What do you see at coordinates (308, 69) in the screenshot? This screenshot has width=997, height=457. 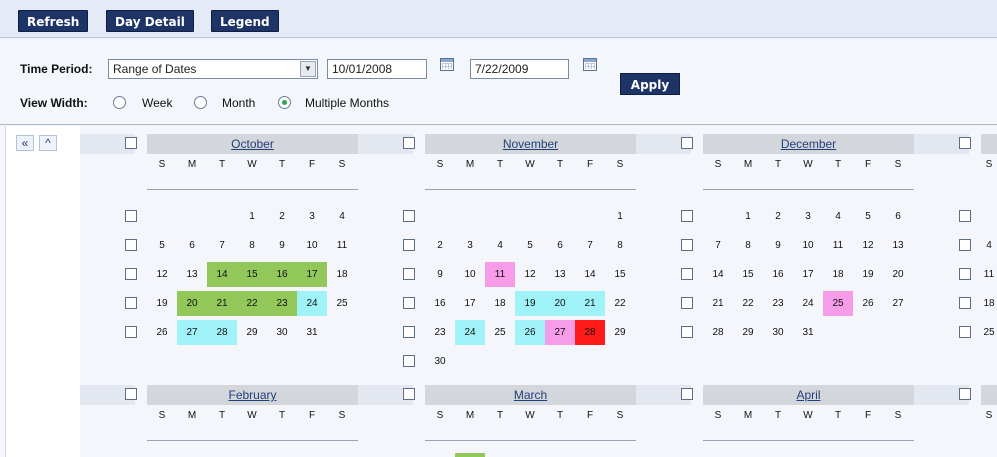 I see `chevron-down-icon: ▼` at bounding box center [308, 69].